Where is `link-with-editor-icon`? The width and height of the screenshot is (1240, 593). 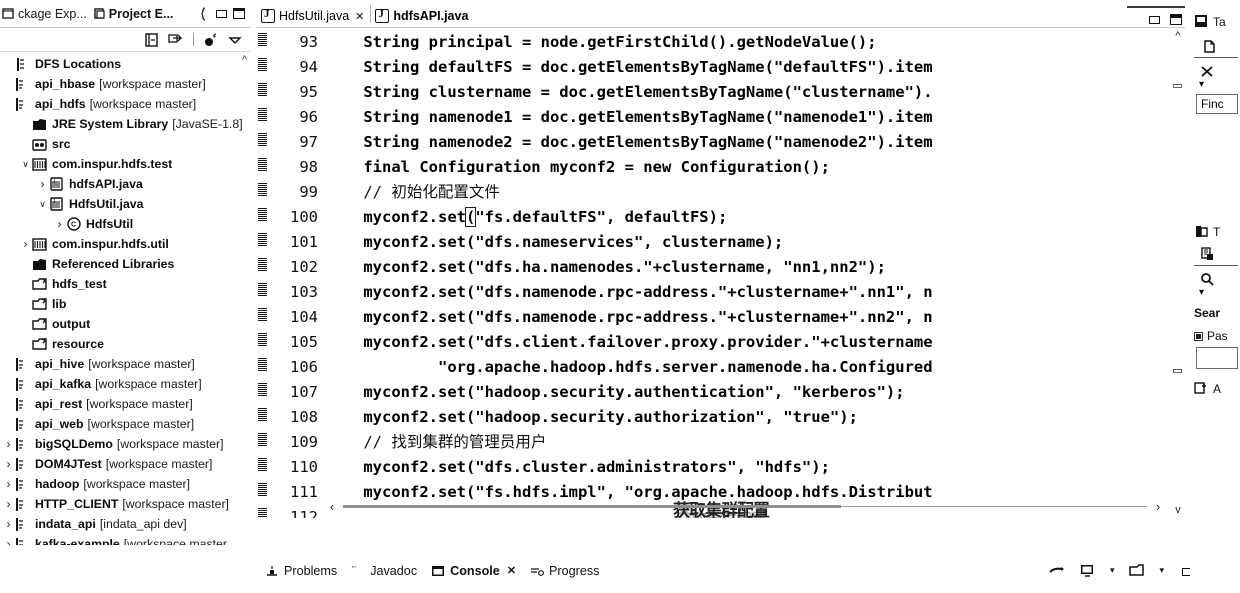 link-with-editor-icon is located at coordinates (176, 40).